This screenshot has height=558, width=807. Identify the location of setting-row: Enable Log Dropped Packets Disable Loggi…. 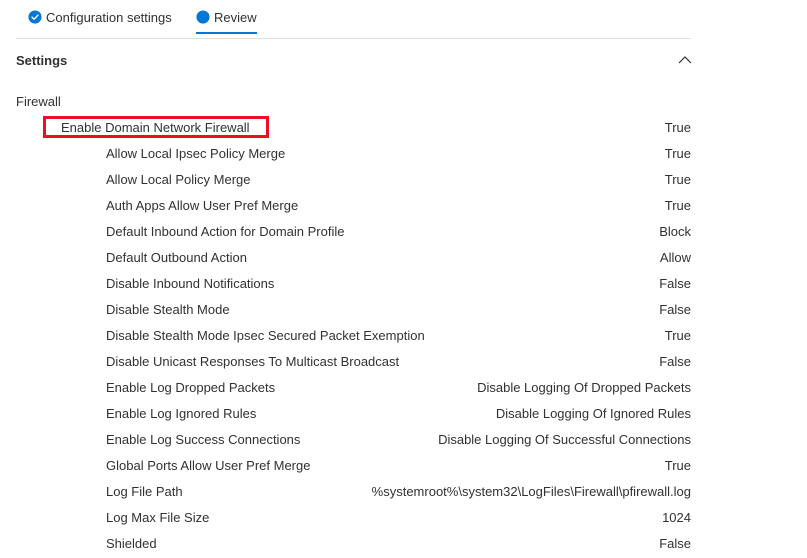
(403, 389).